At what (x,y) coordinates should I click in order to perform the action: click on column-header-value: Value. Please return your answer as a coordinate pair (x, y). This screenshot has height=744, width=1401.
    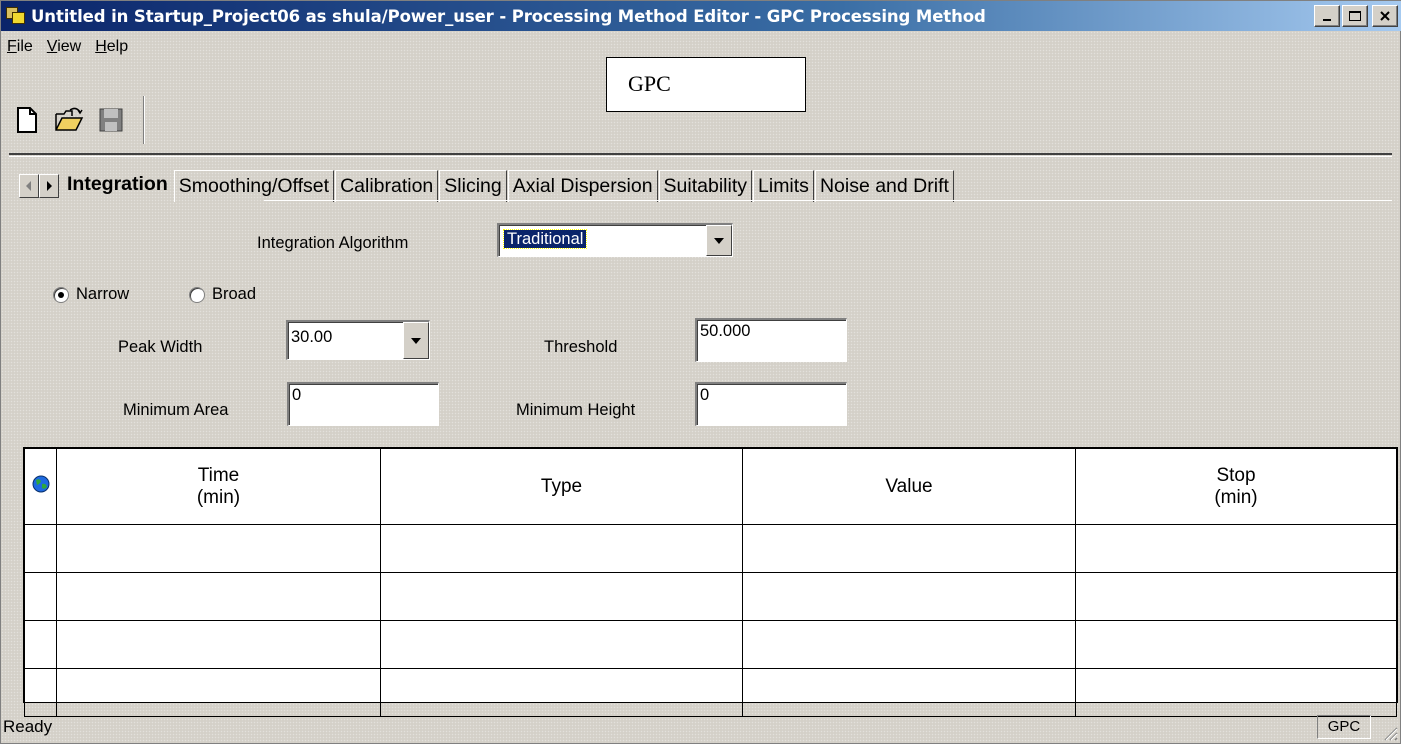
    Looking at the image, I should click on (909, 486).